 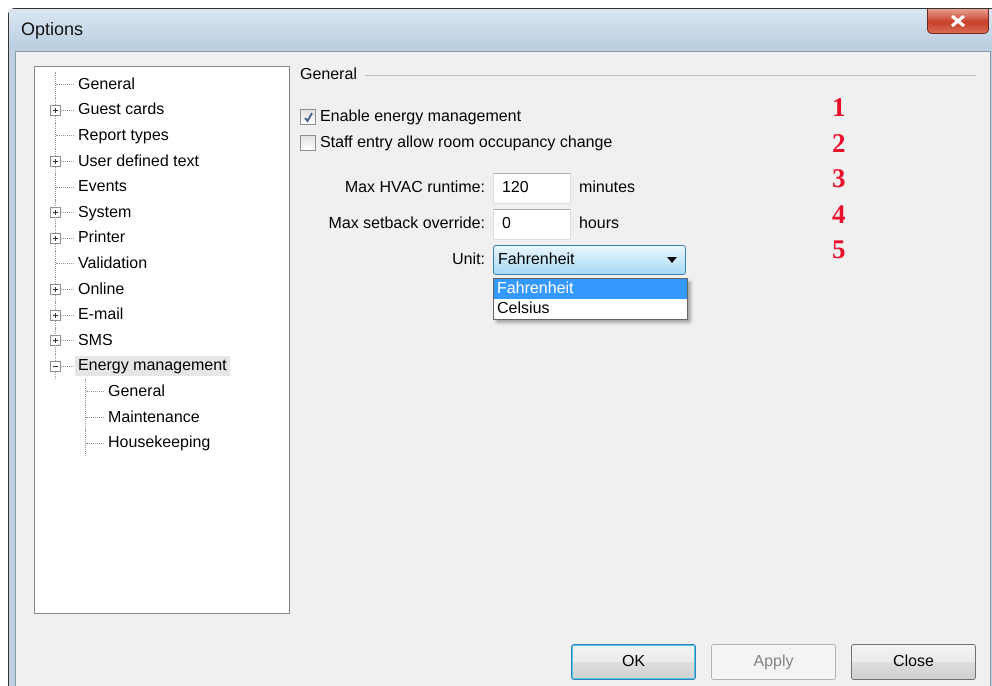 I want to click on close-icon, so click(x=958, y=21).